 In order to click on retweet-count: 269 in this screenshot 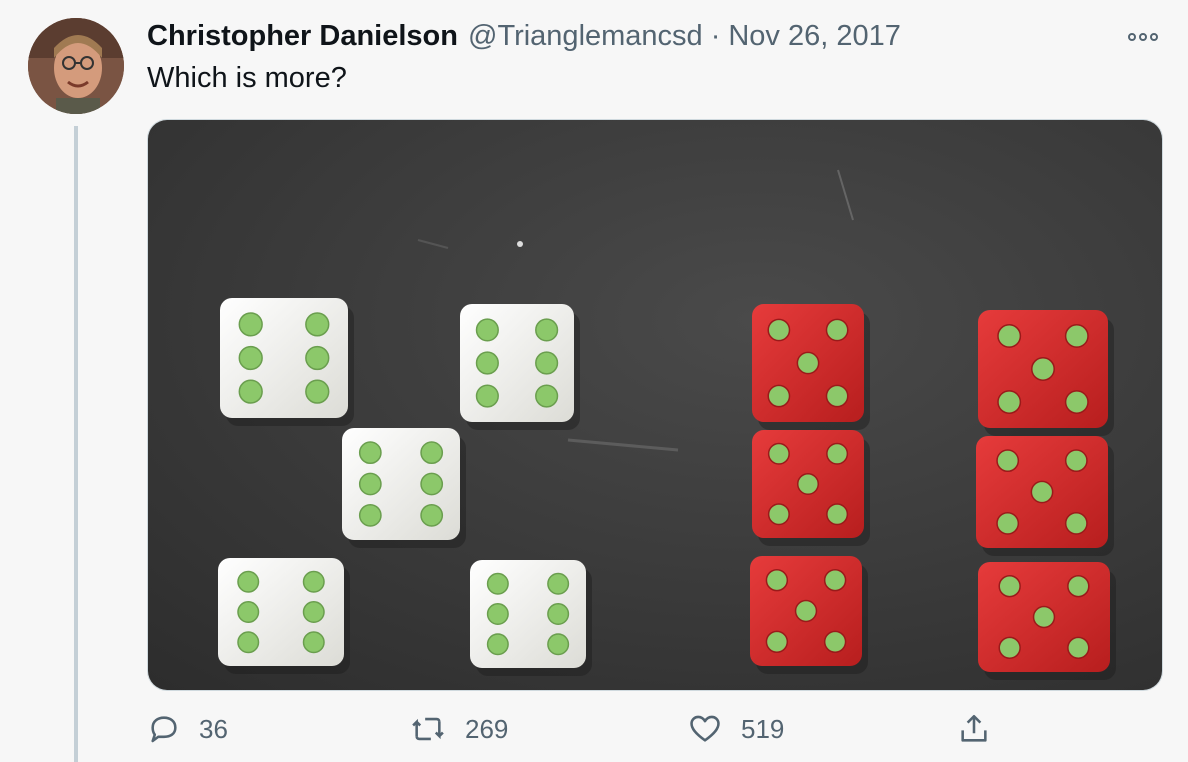, I will do `click(487, 728)`.